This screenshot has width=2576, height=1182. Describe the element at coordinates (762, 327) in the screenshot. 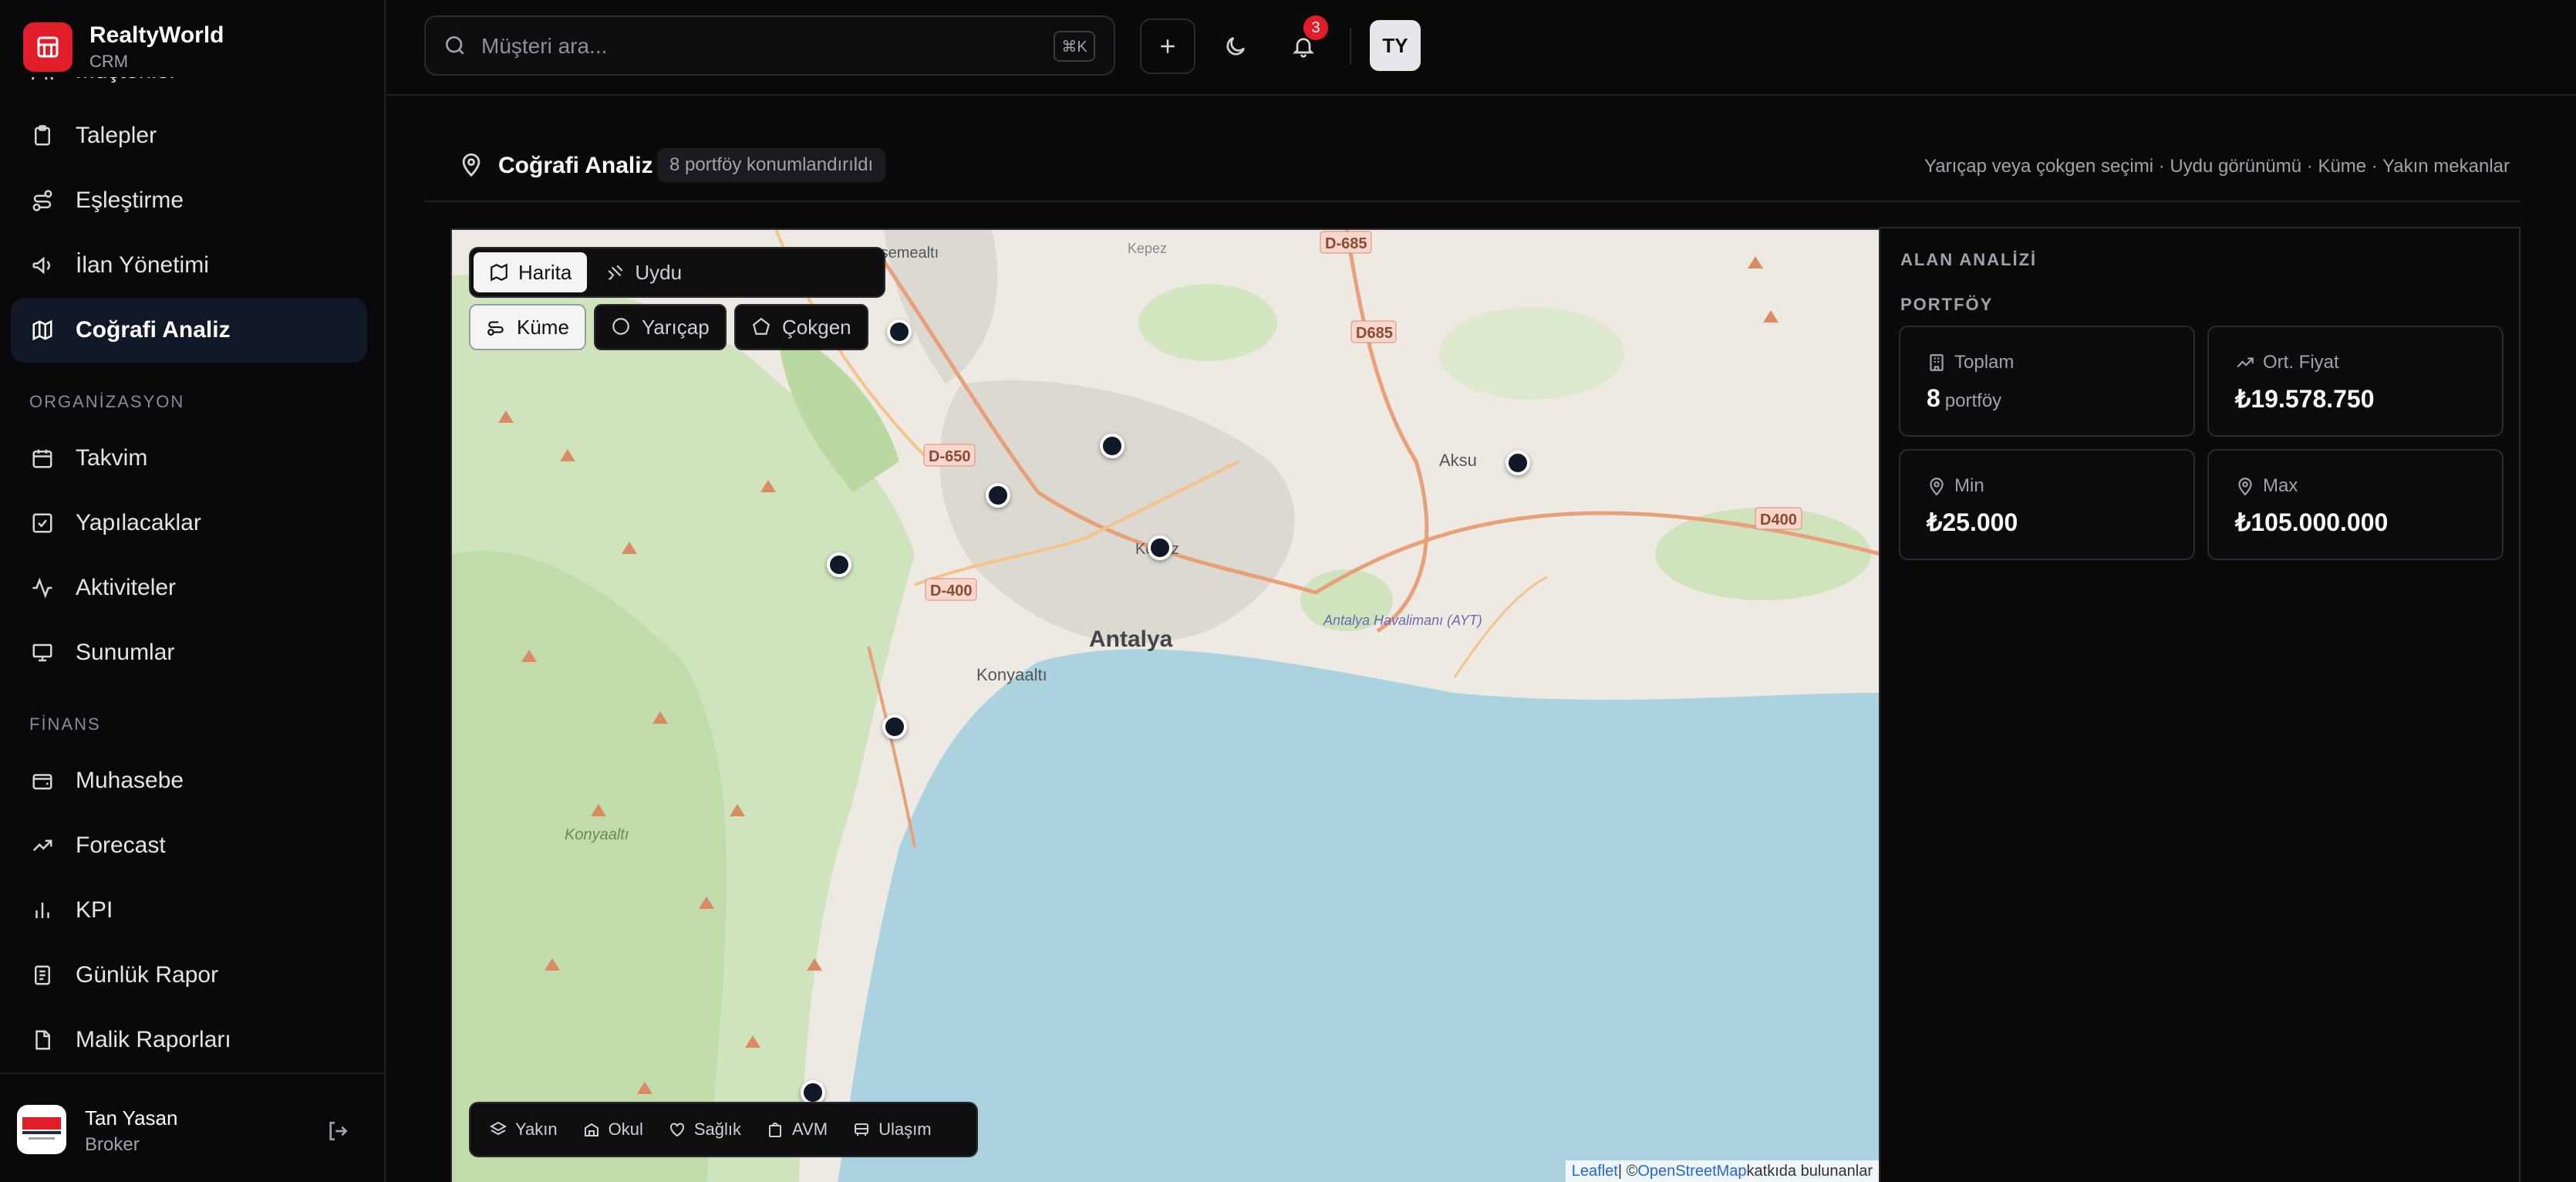

I see `pentagon-icon` at that location.